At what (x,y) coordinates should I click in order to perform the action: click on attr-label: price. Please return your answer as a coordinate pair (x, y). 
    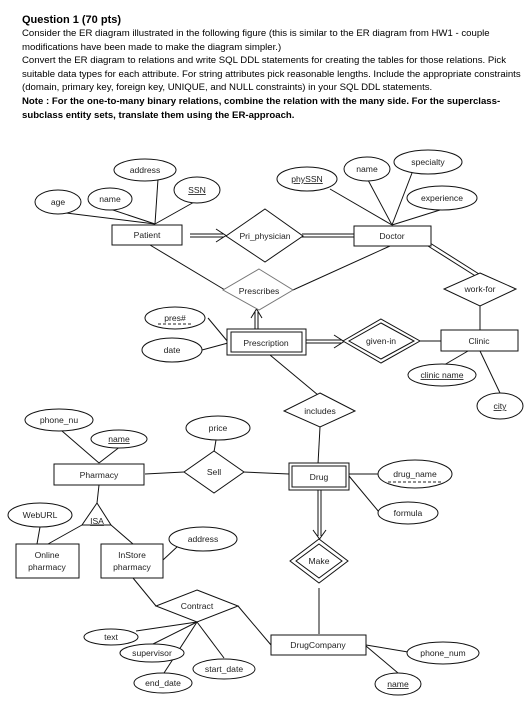
    Looking at the image, I should click on (218, 428).